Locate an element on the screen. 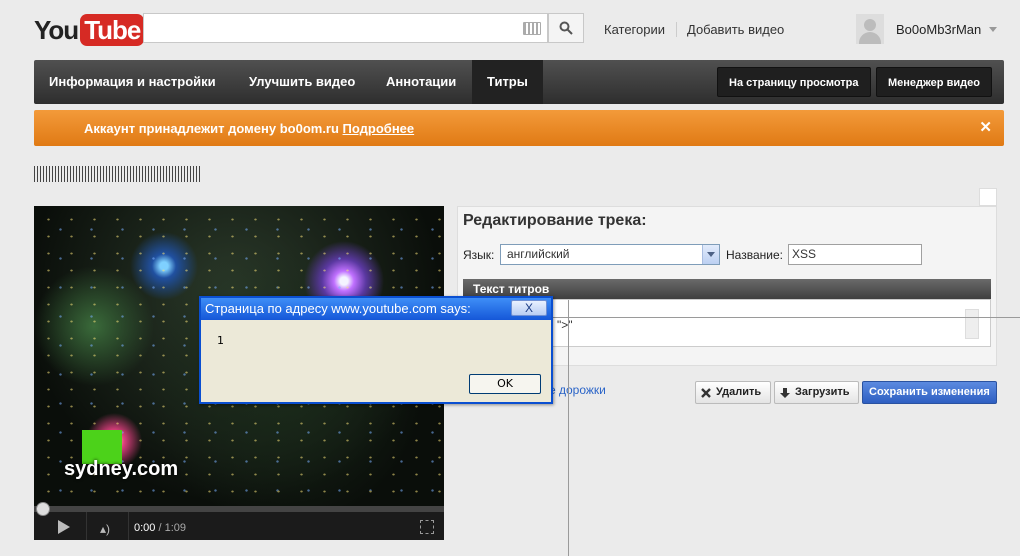  track-editor-title: Редактирование трека: is located at coordinates (555, 220).